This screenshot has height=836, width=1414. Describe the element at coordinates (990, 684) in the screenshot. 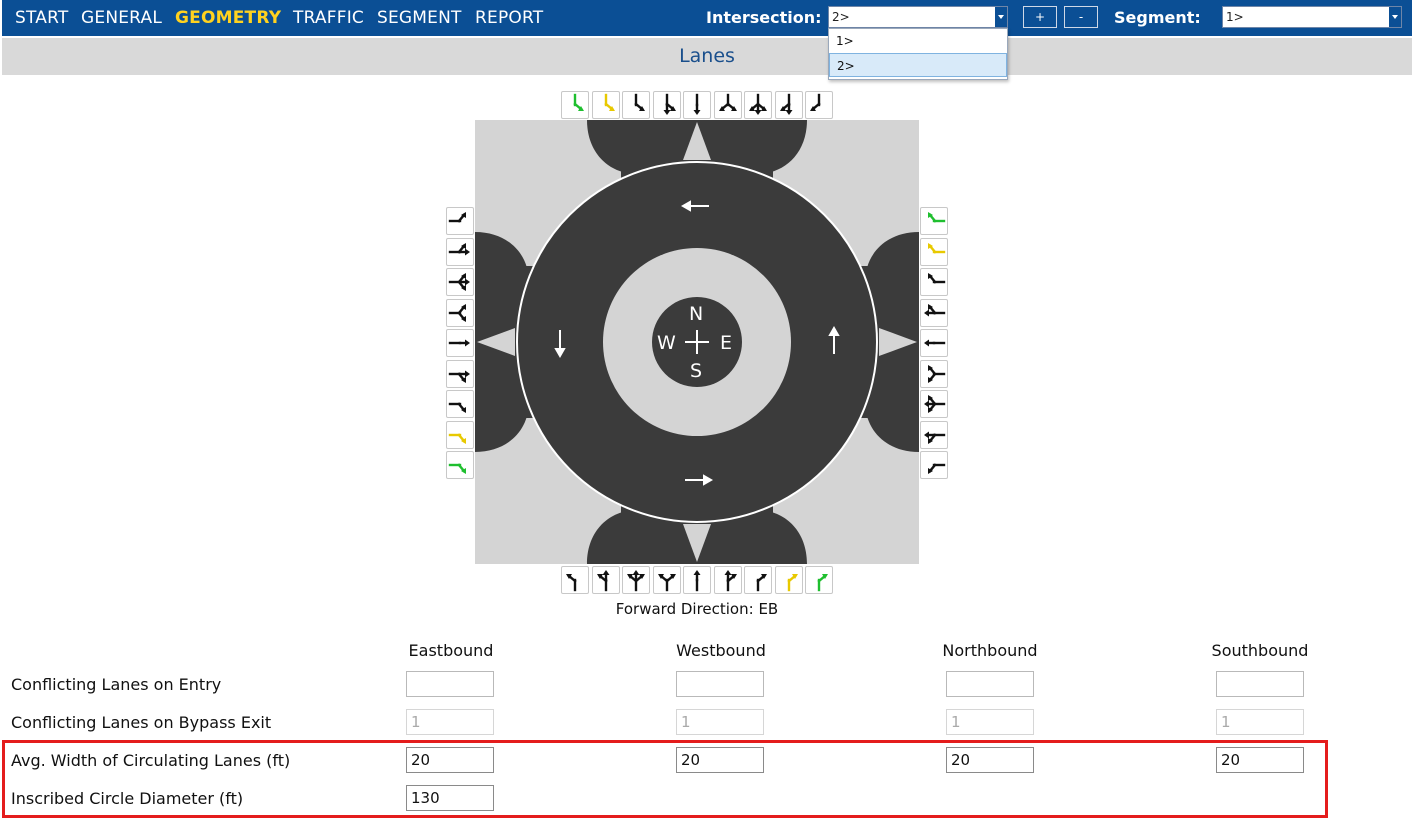

I see `conflicting-entry-northbound-field` at that location.